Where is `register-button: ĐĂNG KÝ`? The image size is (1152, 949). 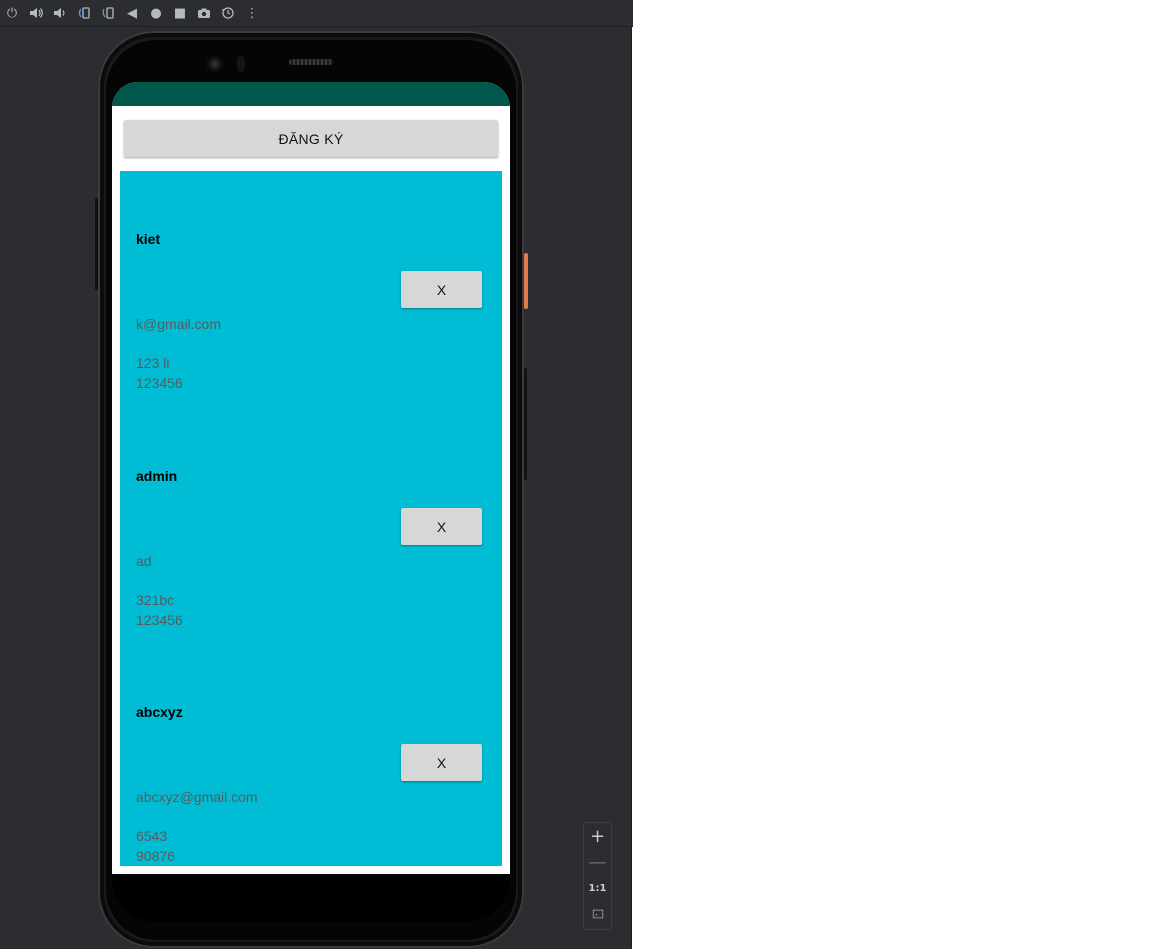 register-button: ĐĂNG KÝ is located at coordinates (311, 138).